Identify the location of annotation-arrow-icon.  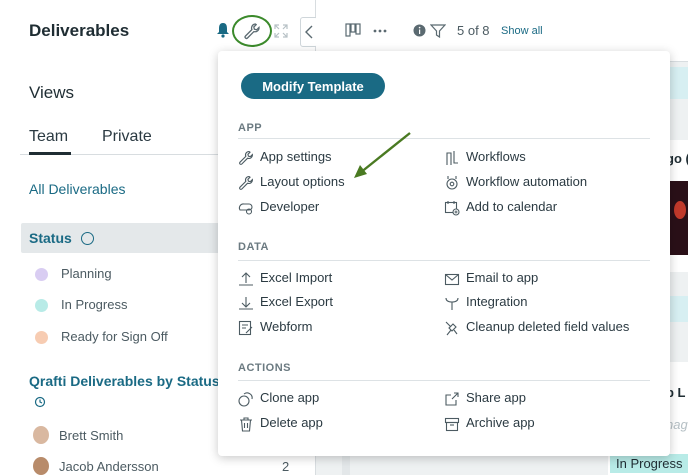
(382, 155).